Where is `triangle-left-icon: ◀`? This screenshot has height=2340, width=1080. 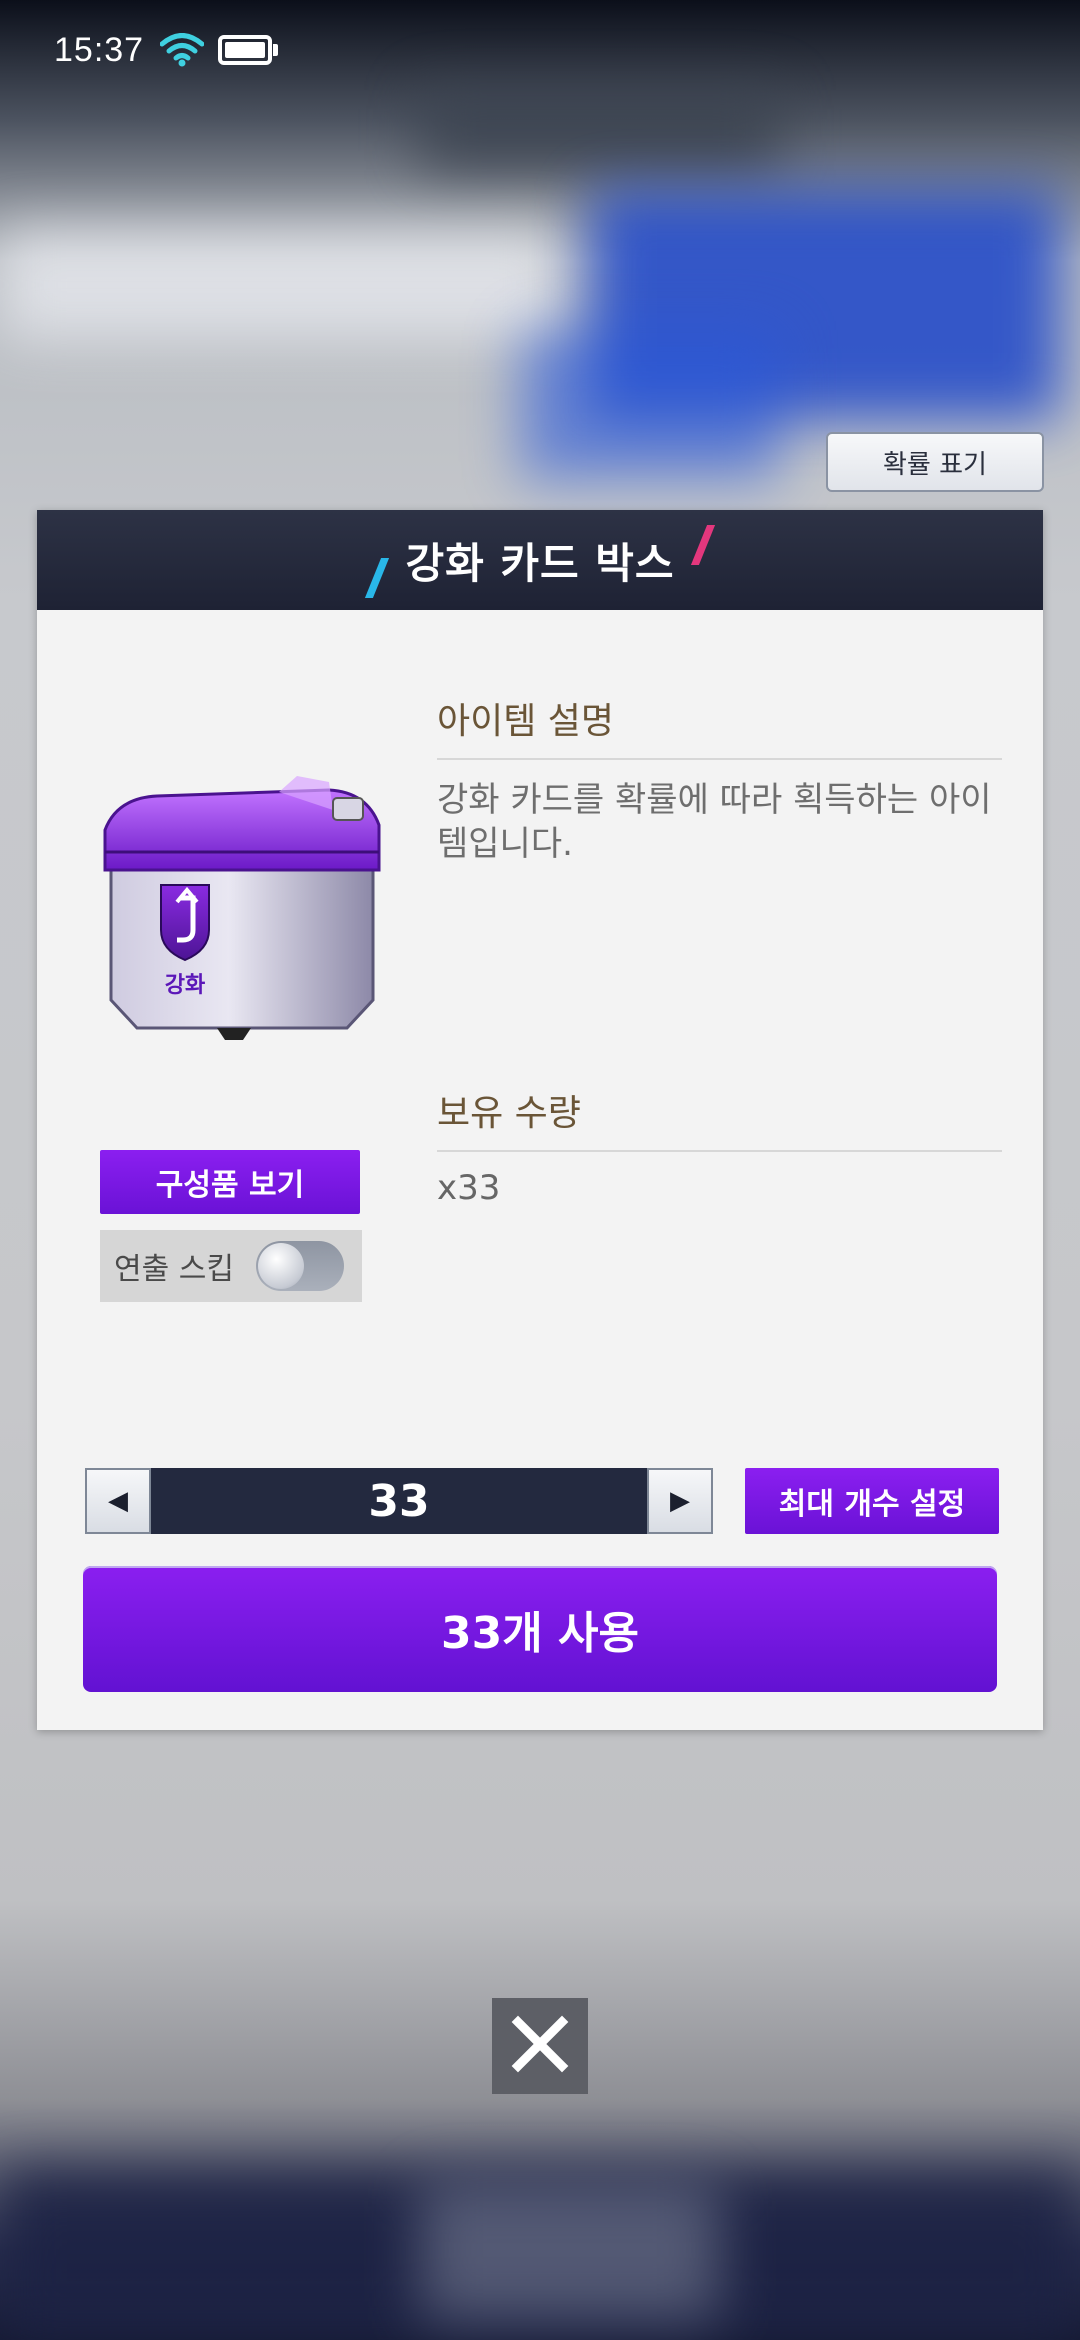 triangle-left-icon: ◀ is located at coordinates (118, 1501).